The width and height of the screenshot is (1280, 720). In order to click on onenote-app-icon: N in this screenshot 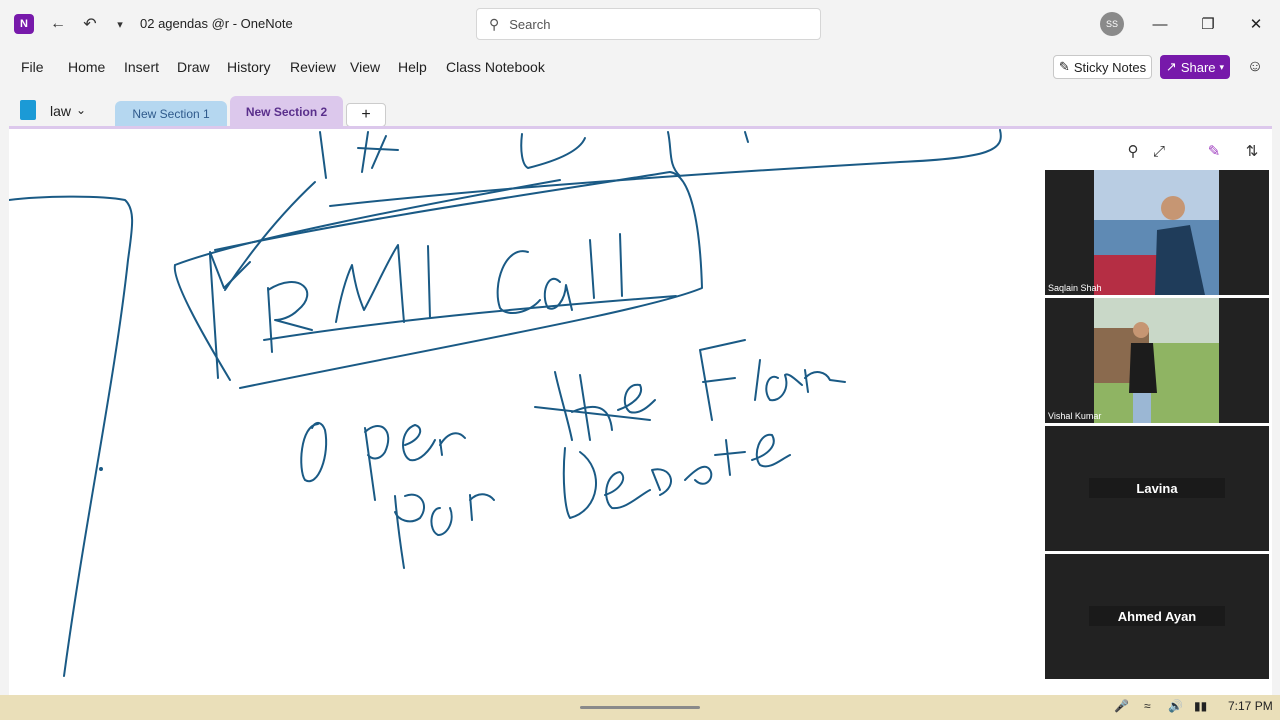, I will do `click(24, 24)`.